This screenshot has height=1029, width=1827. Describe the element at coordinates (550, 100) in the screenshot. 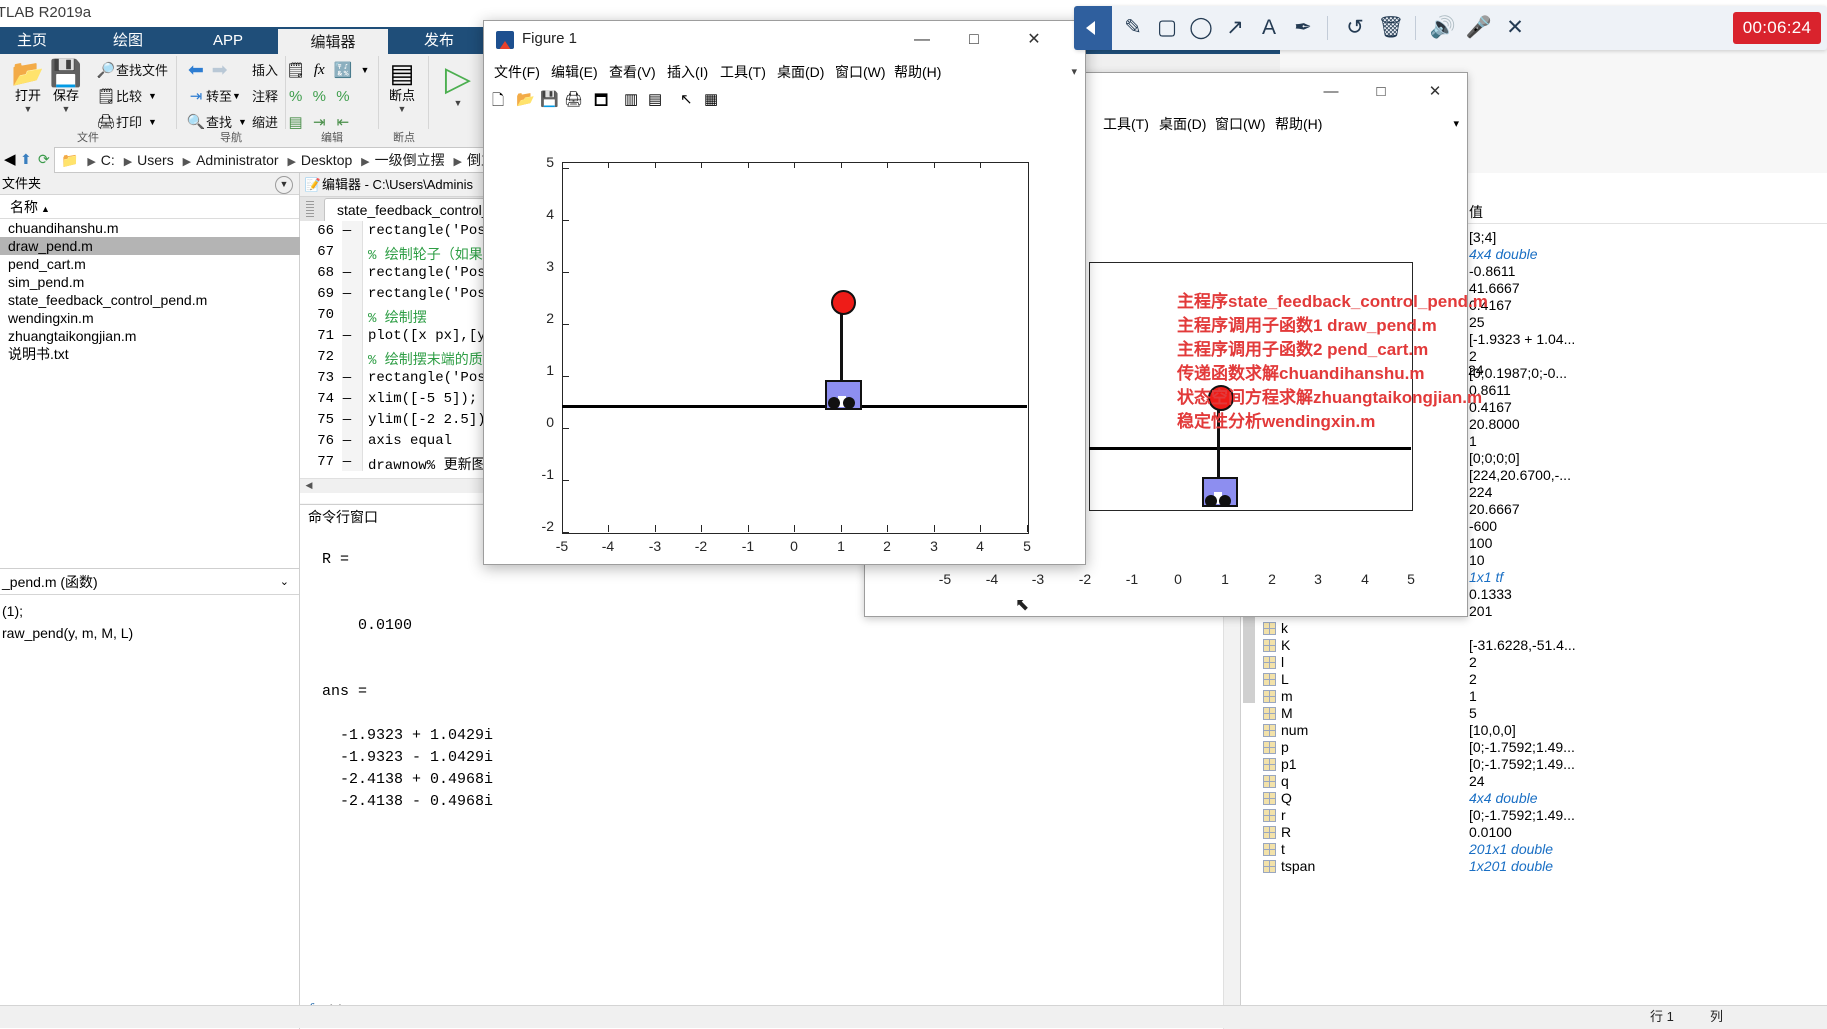

I see `save-figure-icon: 💾` at that location.